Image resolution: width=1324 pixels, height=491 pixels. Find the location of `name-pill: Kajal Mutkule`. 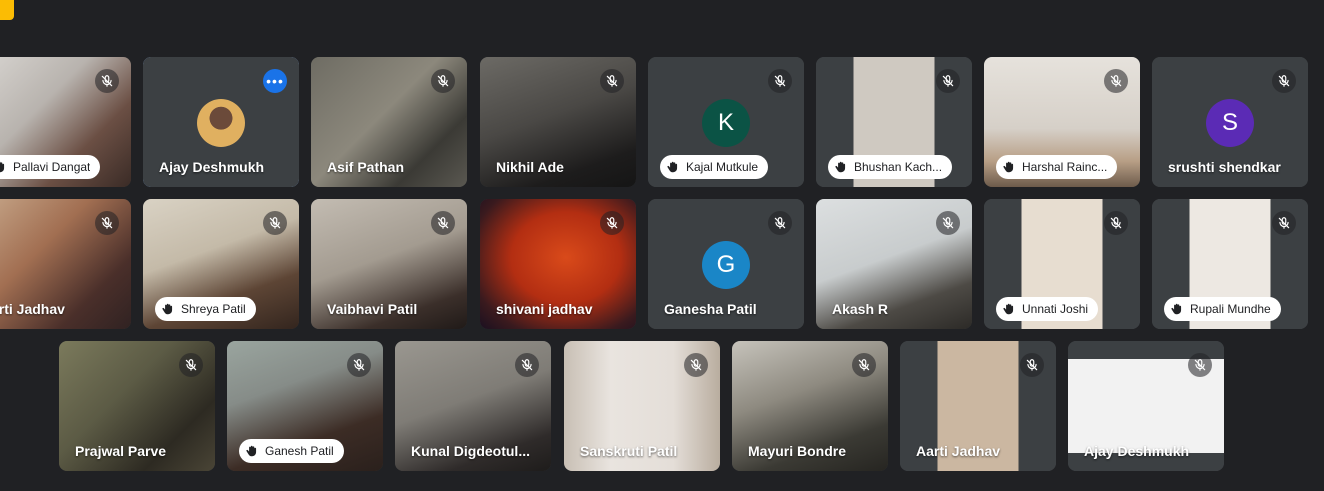

name-pill: Kajal Mutkule is located at coordinates (714, 167).